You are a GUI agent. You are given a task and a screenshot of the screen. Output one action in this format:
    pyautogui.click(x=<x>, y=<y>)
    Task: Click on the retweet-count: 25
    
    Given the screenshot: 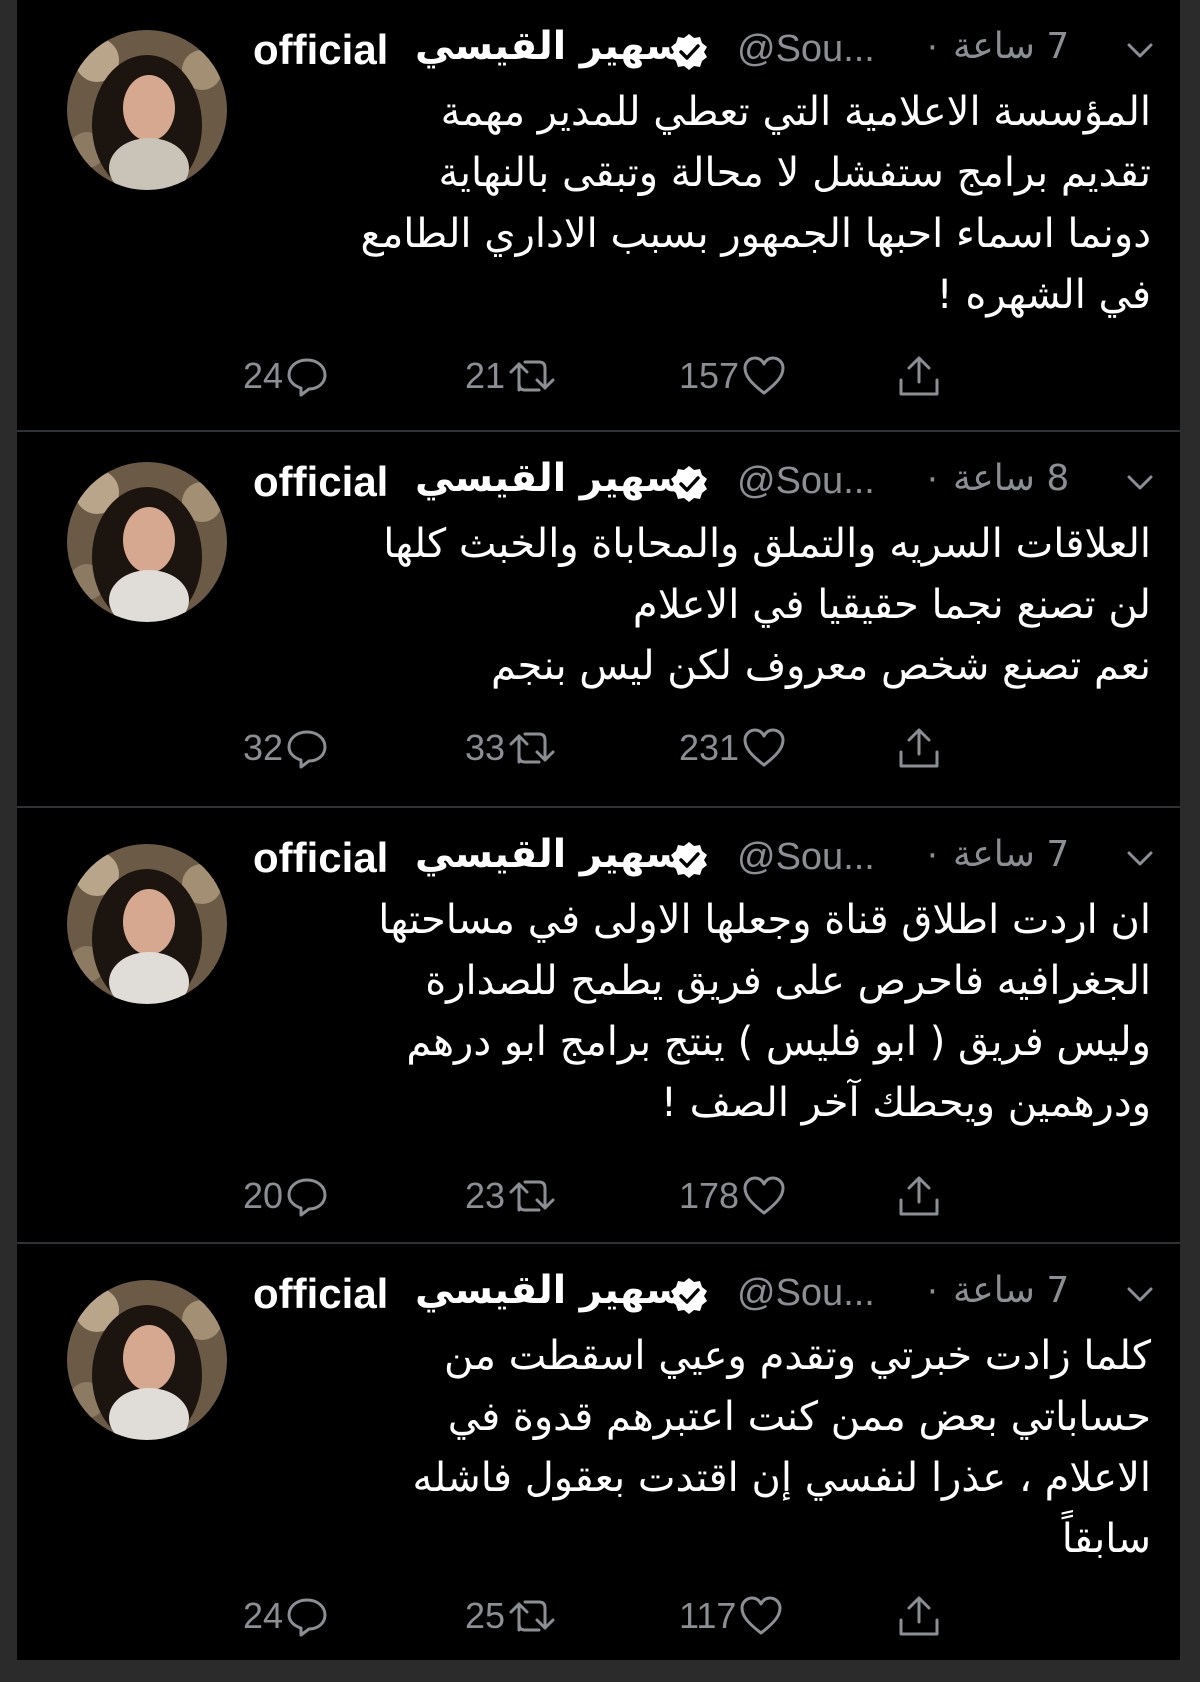 What is the action you would take?
    pyautogui.click(x=485, y=1615)
    